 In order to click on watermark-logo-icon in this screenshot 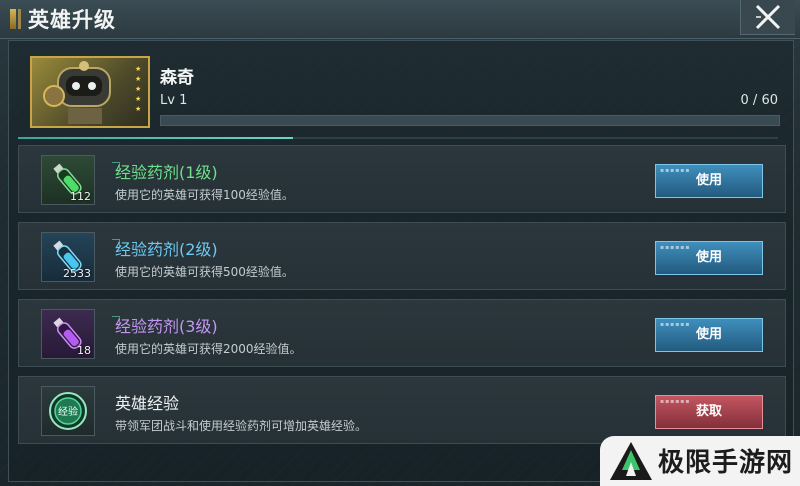, I will do `click(631, 461)`.